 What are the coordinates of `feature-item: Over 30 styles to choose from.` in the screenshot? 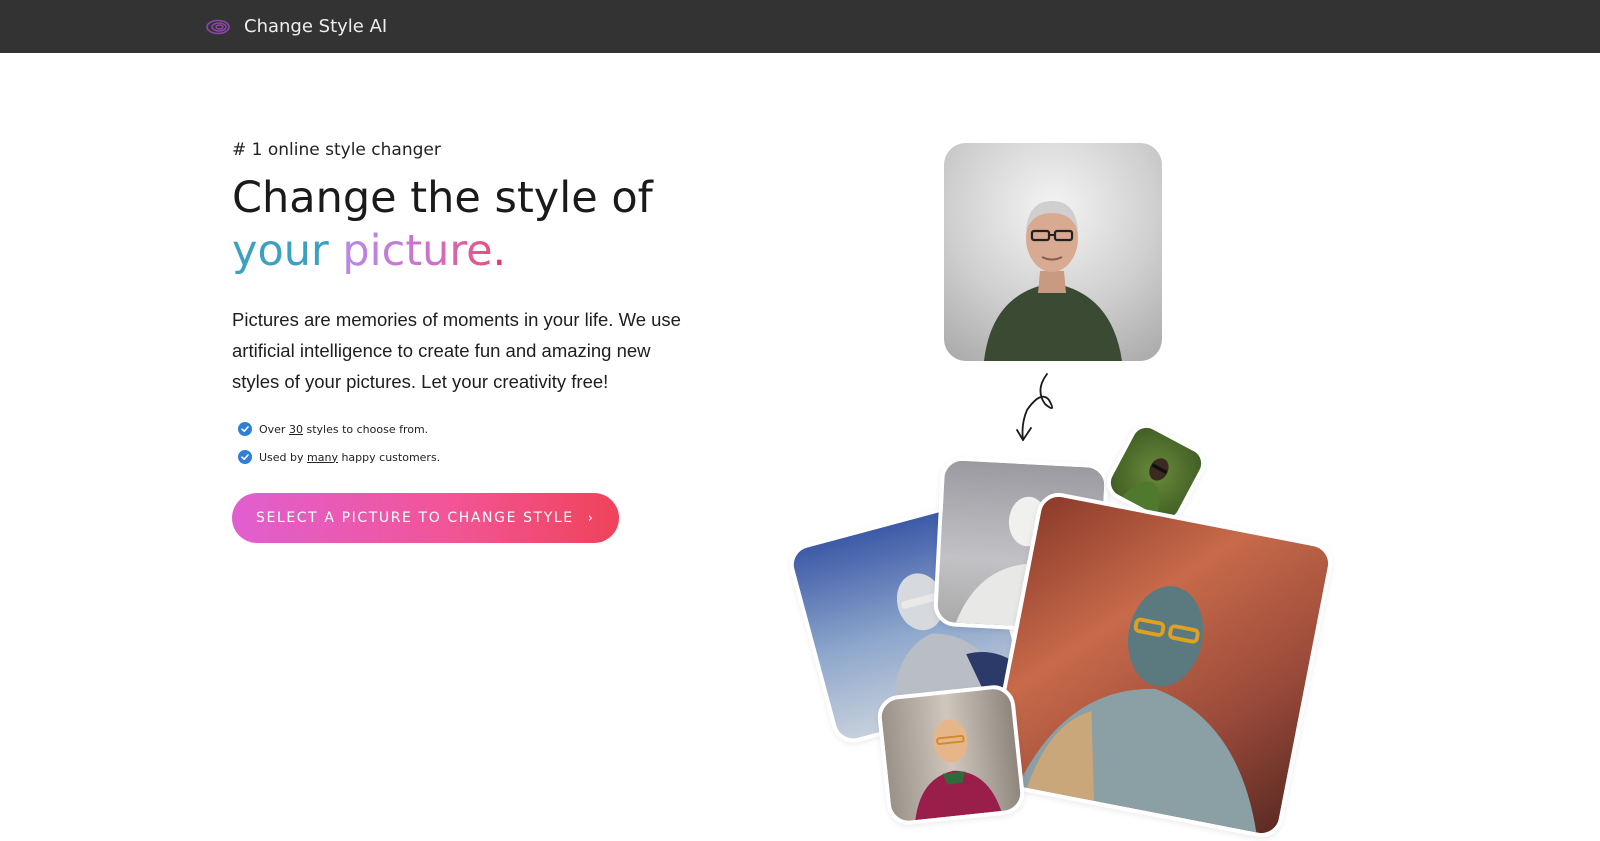 It's located at (465, 429).